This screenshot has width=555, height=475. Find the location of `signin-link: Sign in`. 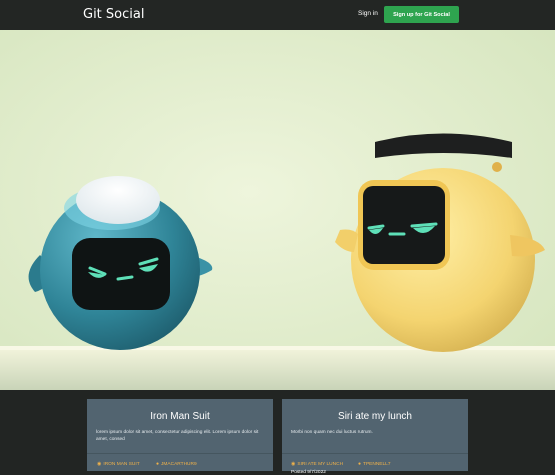

signin-link: Sign in is located at coordinates (368, 13).